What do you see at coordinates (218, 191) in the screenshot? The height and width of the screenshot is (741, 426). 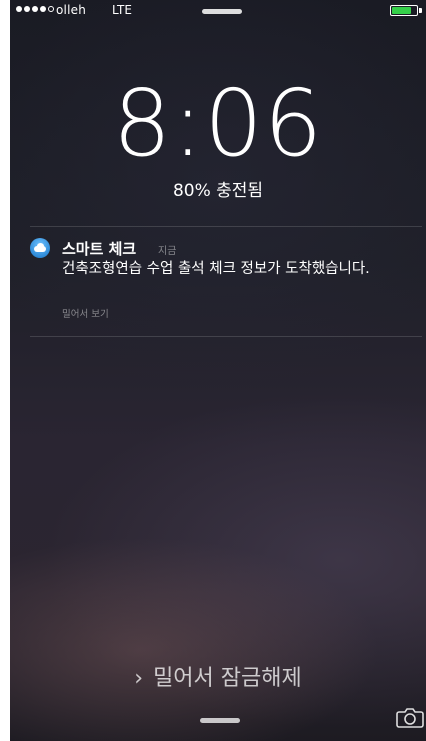 I see `charging-status: 80% 충전됨` at bounding box center [218, 191].